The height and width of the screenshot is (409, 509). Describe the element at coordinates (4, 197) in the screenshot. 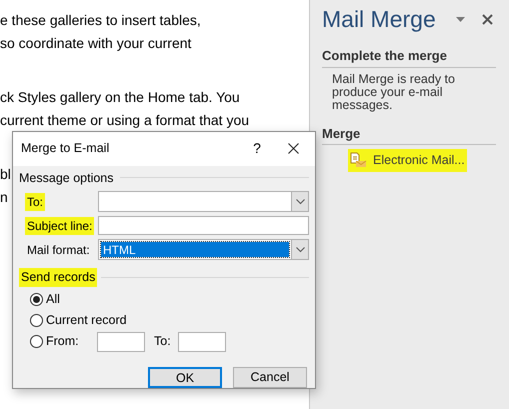

I see `document-text-line: n` at that location.